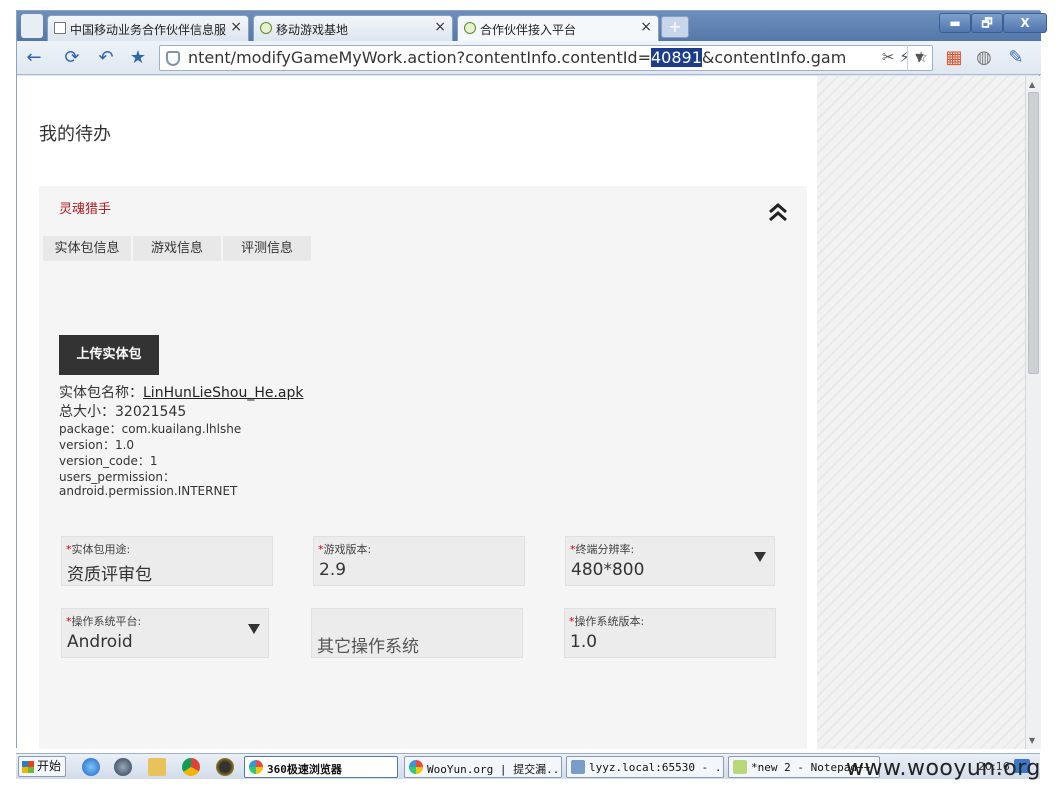 Image resolution: width=1056 pixels, height=800 pixels. Describe the element at coordinates (177, 248) in the screenshot. I see `tab-game-info: 游戏信息` at that location.